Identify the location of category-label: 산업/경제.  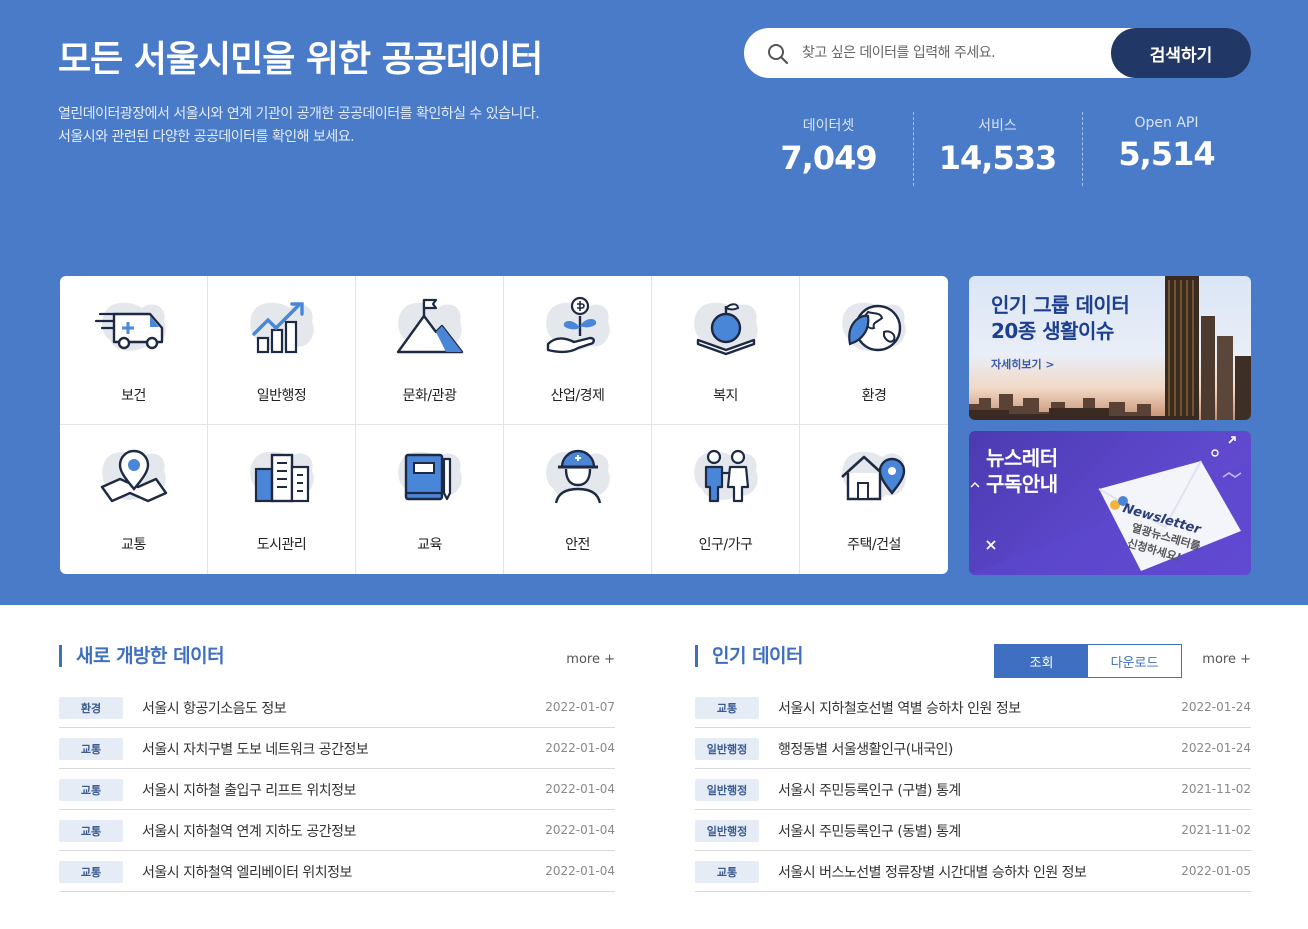
(577, 396).